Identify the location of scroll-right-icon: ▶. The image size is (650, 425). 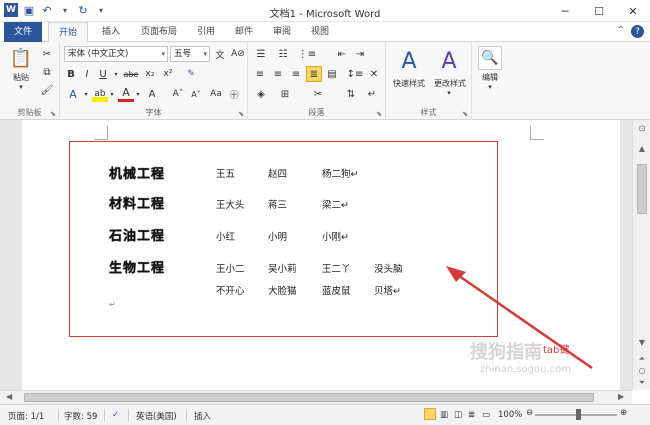
(621, 396).